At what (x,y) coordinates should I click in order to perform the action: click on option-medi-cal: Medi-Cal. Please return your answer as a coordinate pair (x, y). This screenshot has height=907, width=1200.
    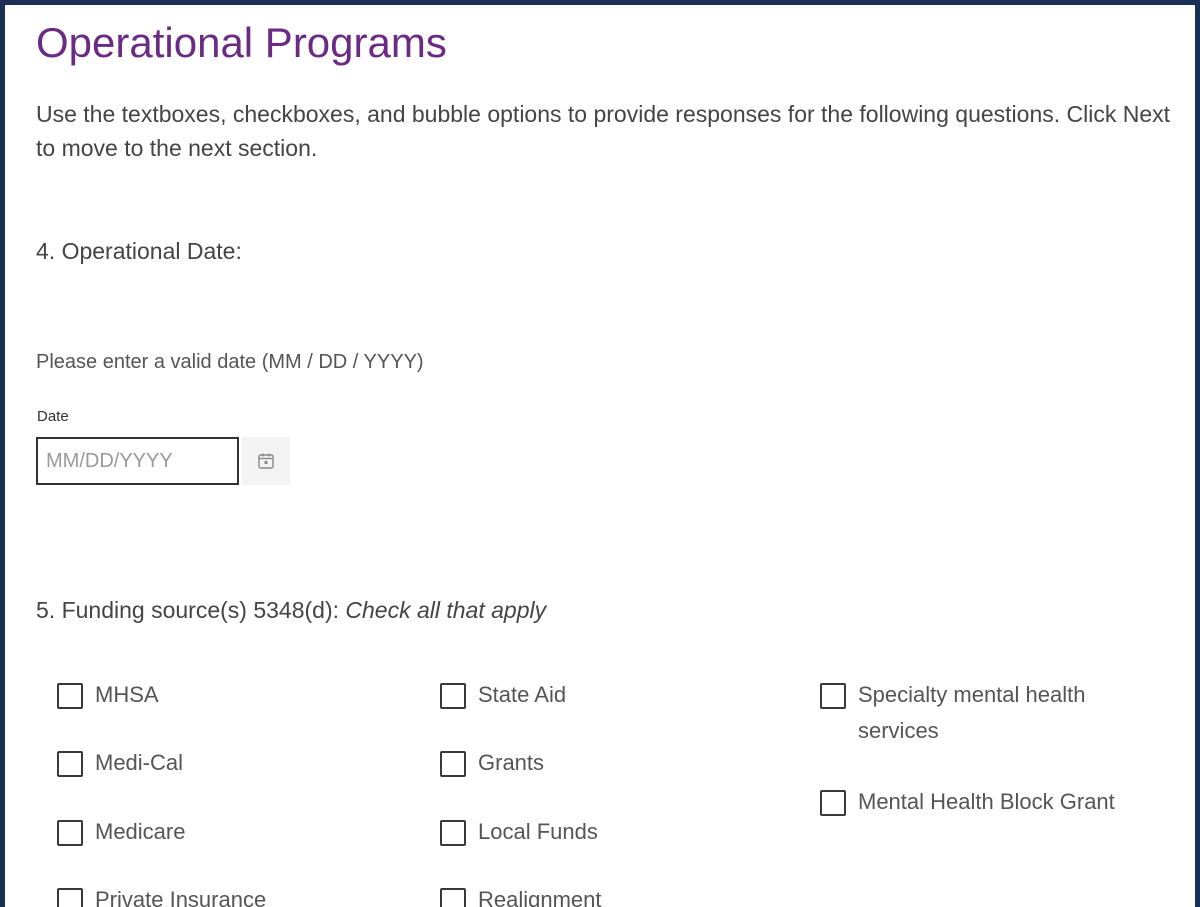
    Looking at the image, I should click on (120, 765).